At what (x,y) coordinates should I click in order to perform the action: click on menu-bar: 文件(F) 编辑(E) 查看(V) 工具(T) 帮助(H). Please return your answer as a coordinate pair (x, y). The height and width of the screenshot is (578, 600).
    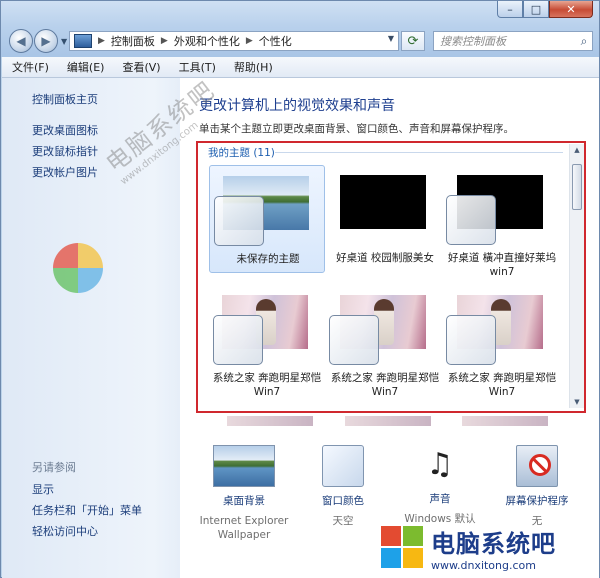
    Looking at the image, I should click on (300, 67).